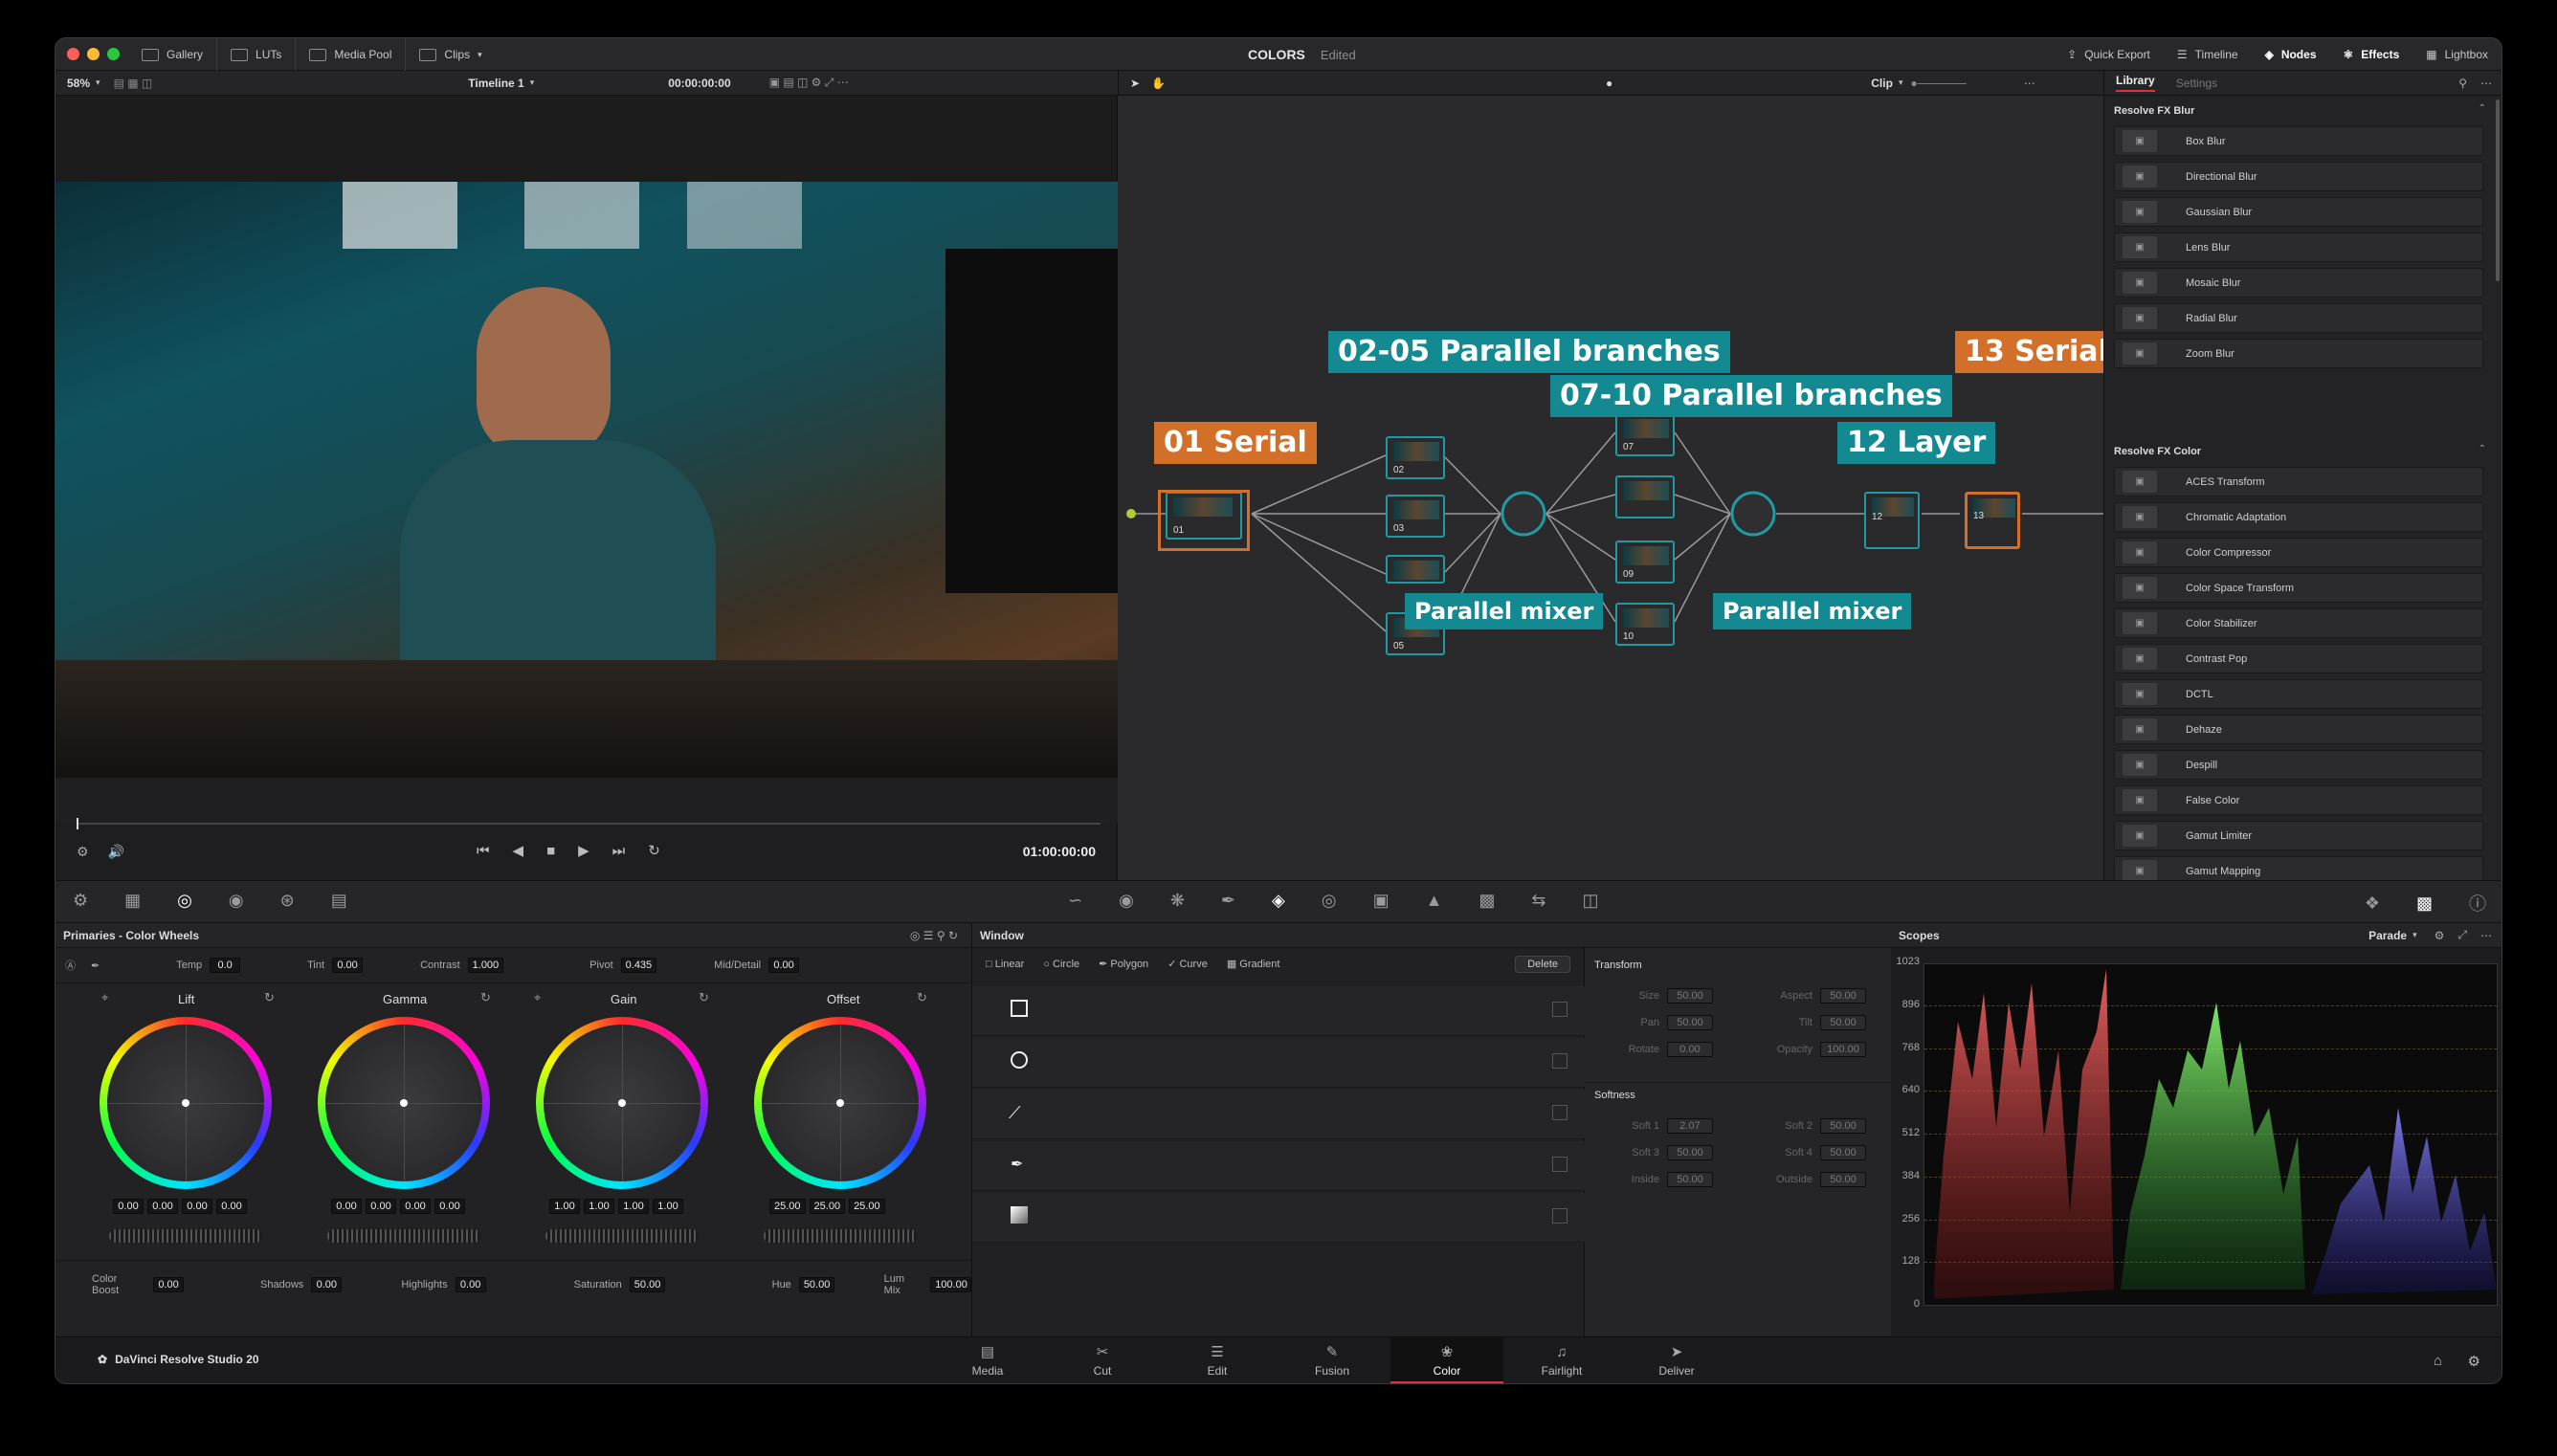 This screenshot has height=1456, width=2557. I want to click on minimize-window-button, so click(93, 54).